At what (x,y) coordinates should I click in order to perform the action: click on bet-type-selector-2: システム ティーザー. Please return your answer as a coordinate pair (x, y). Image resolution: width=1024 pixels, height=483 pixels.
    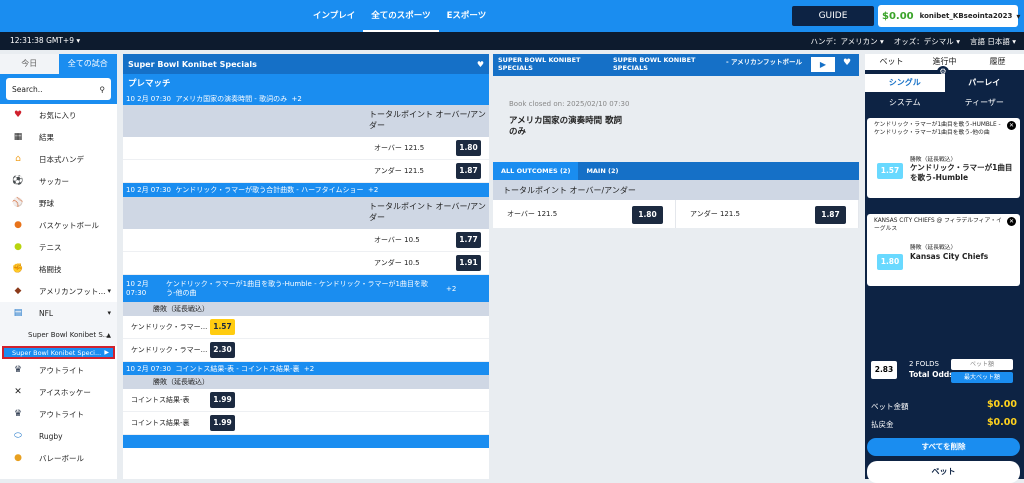
    Looking at the image, I should click on (944, 103).